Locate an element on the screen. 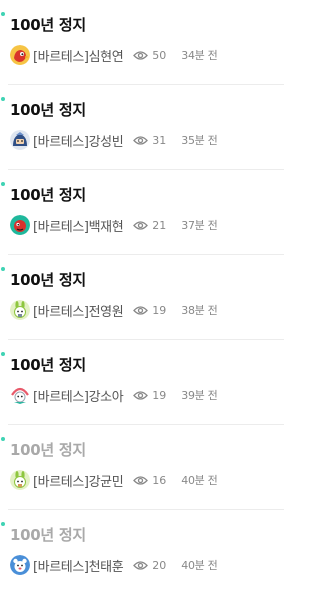 This screenshot has height=591, width=320. author-name: [바르테스]강성빈 is located at coordinates (78, 140).